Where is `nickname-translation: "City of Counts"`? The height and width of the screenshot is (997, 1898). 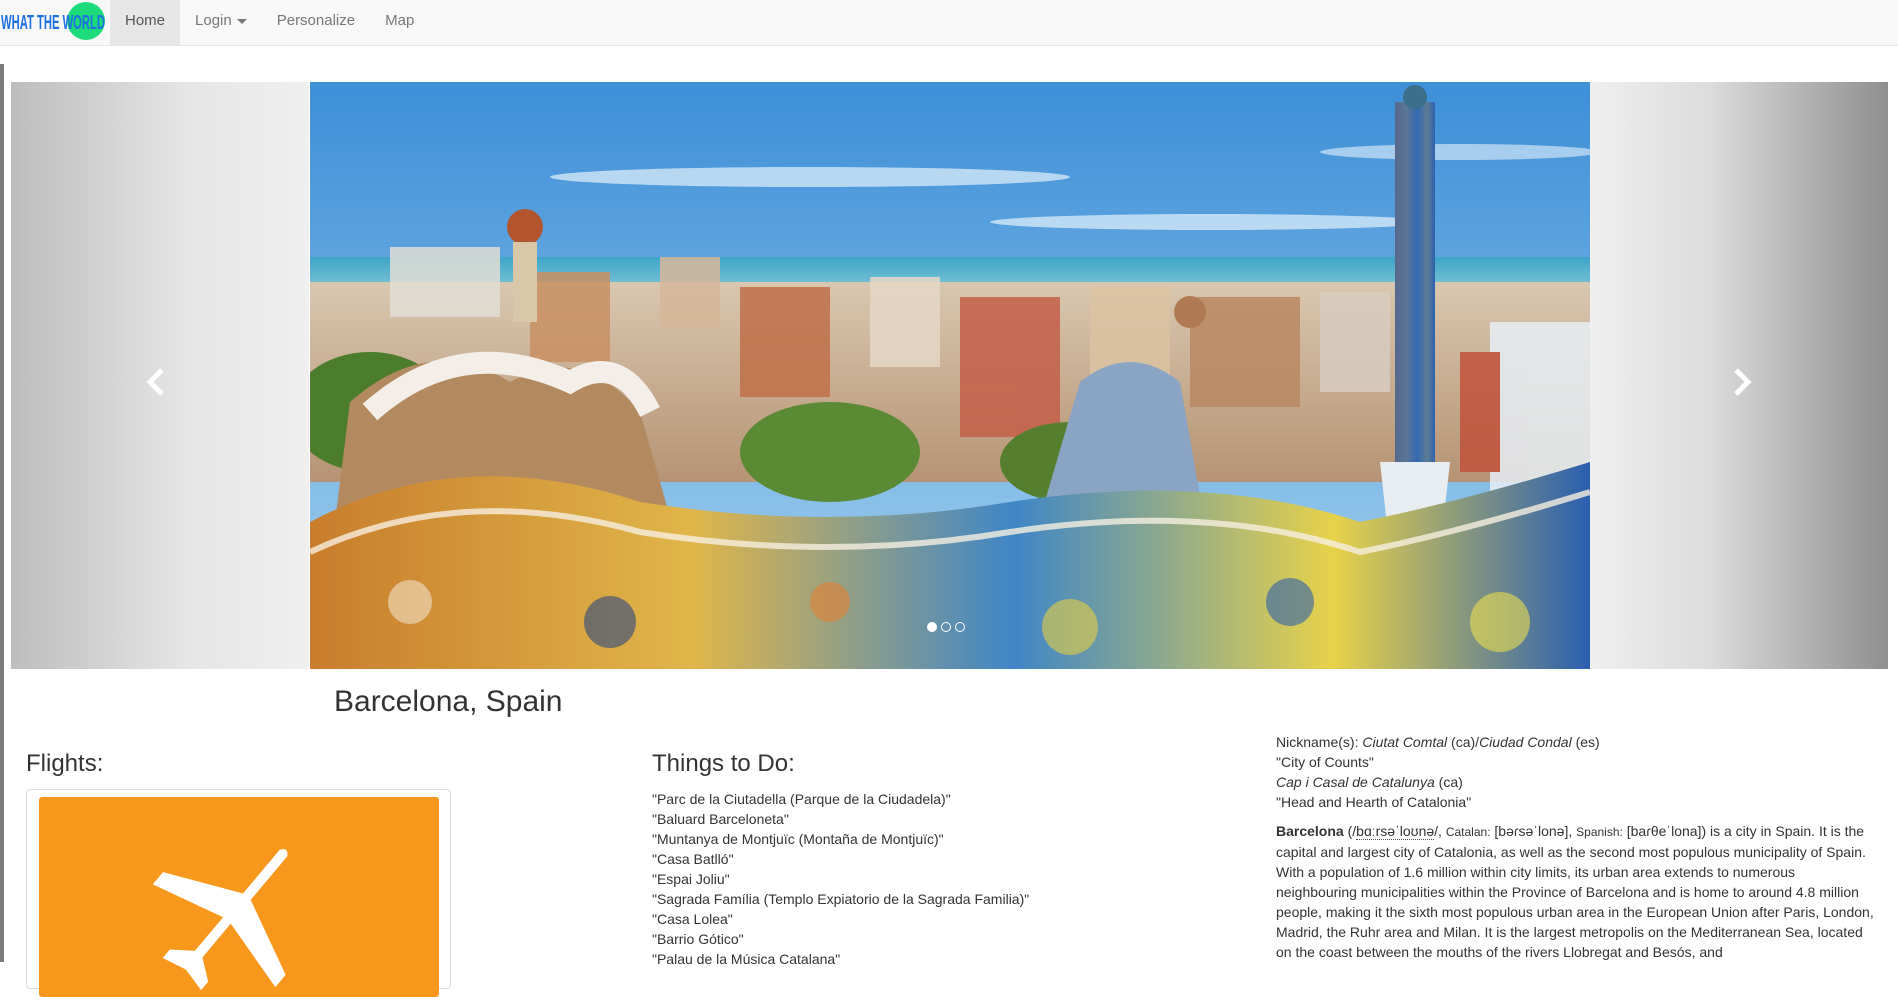
nickname-translation: "City of Counts" is located at coordinates (1325, 762).